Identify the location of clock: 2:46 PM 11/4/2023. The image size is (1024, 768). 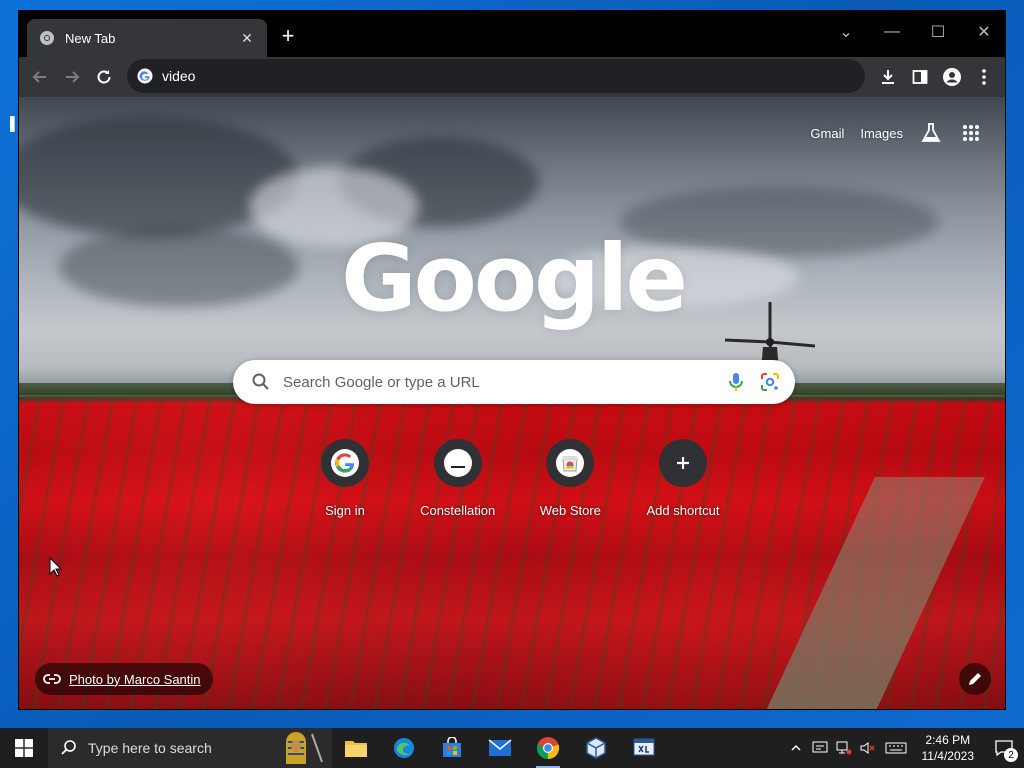
(948, 748).